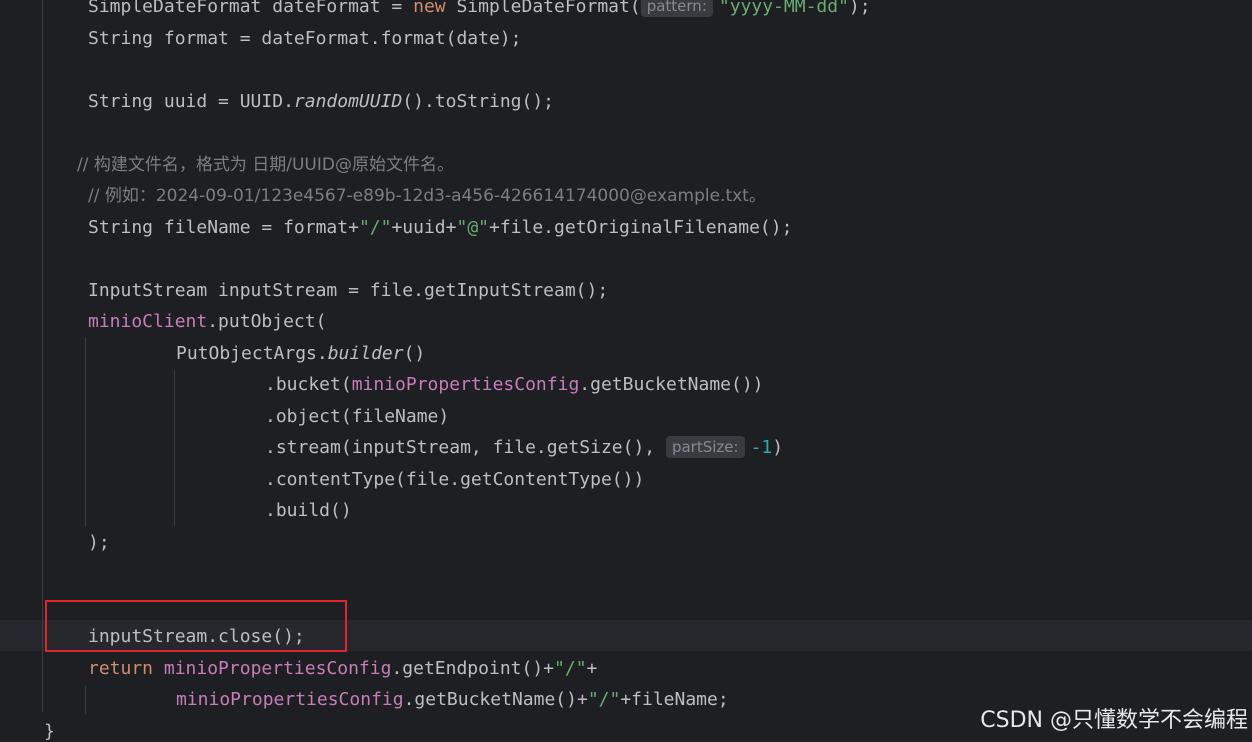 The height and width of the screenshot is (742, 1252). I want to click on code-line: .object(fileName), so click(357, 417).